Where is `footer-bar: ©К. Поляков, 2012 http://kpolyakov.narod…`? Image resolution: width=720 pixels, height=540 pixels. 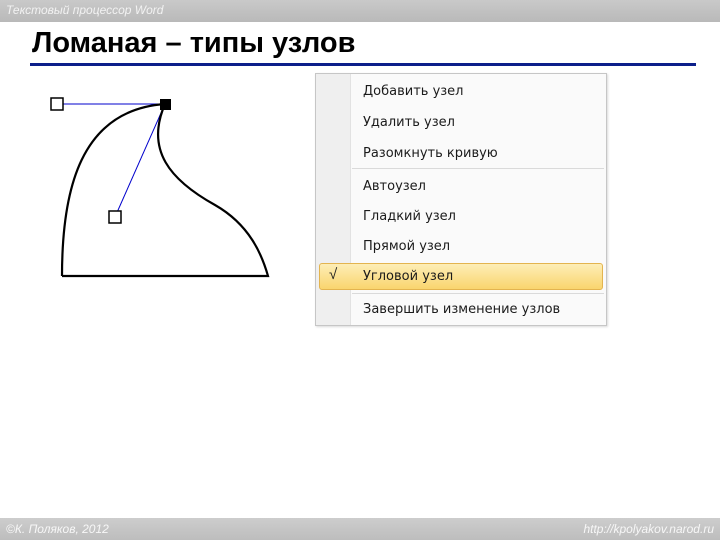 footer-bar: ©К. Поляков, 2012 http://kpolyakov.narod… is located at coordinates (360, 529).